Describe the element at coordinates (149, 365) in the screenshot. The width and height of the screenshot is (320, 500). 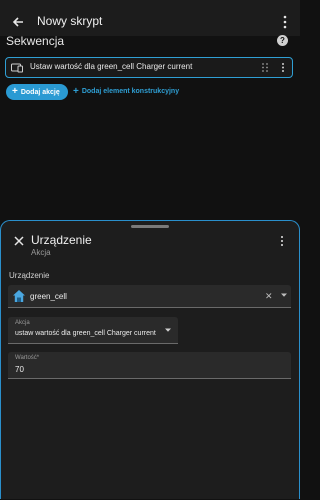
I see `value-input: Wartość* 70` at that location.